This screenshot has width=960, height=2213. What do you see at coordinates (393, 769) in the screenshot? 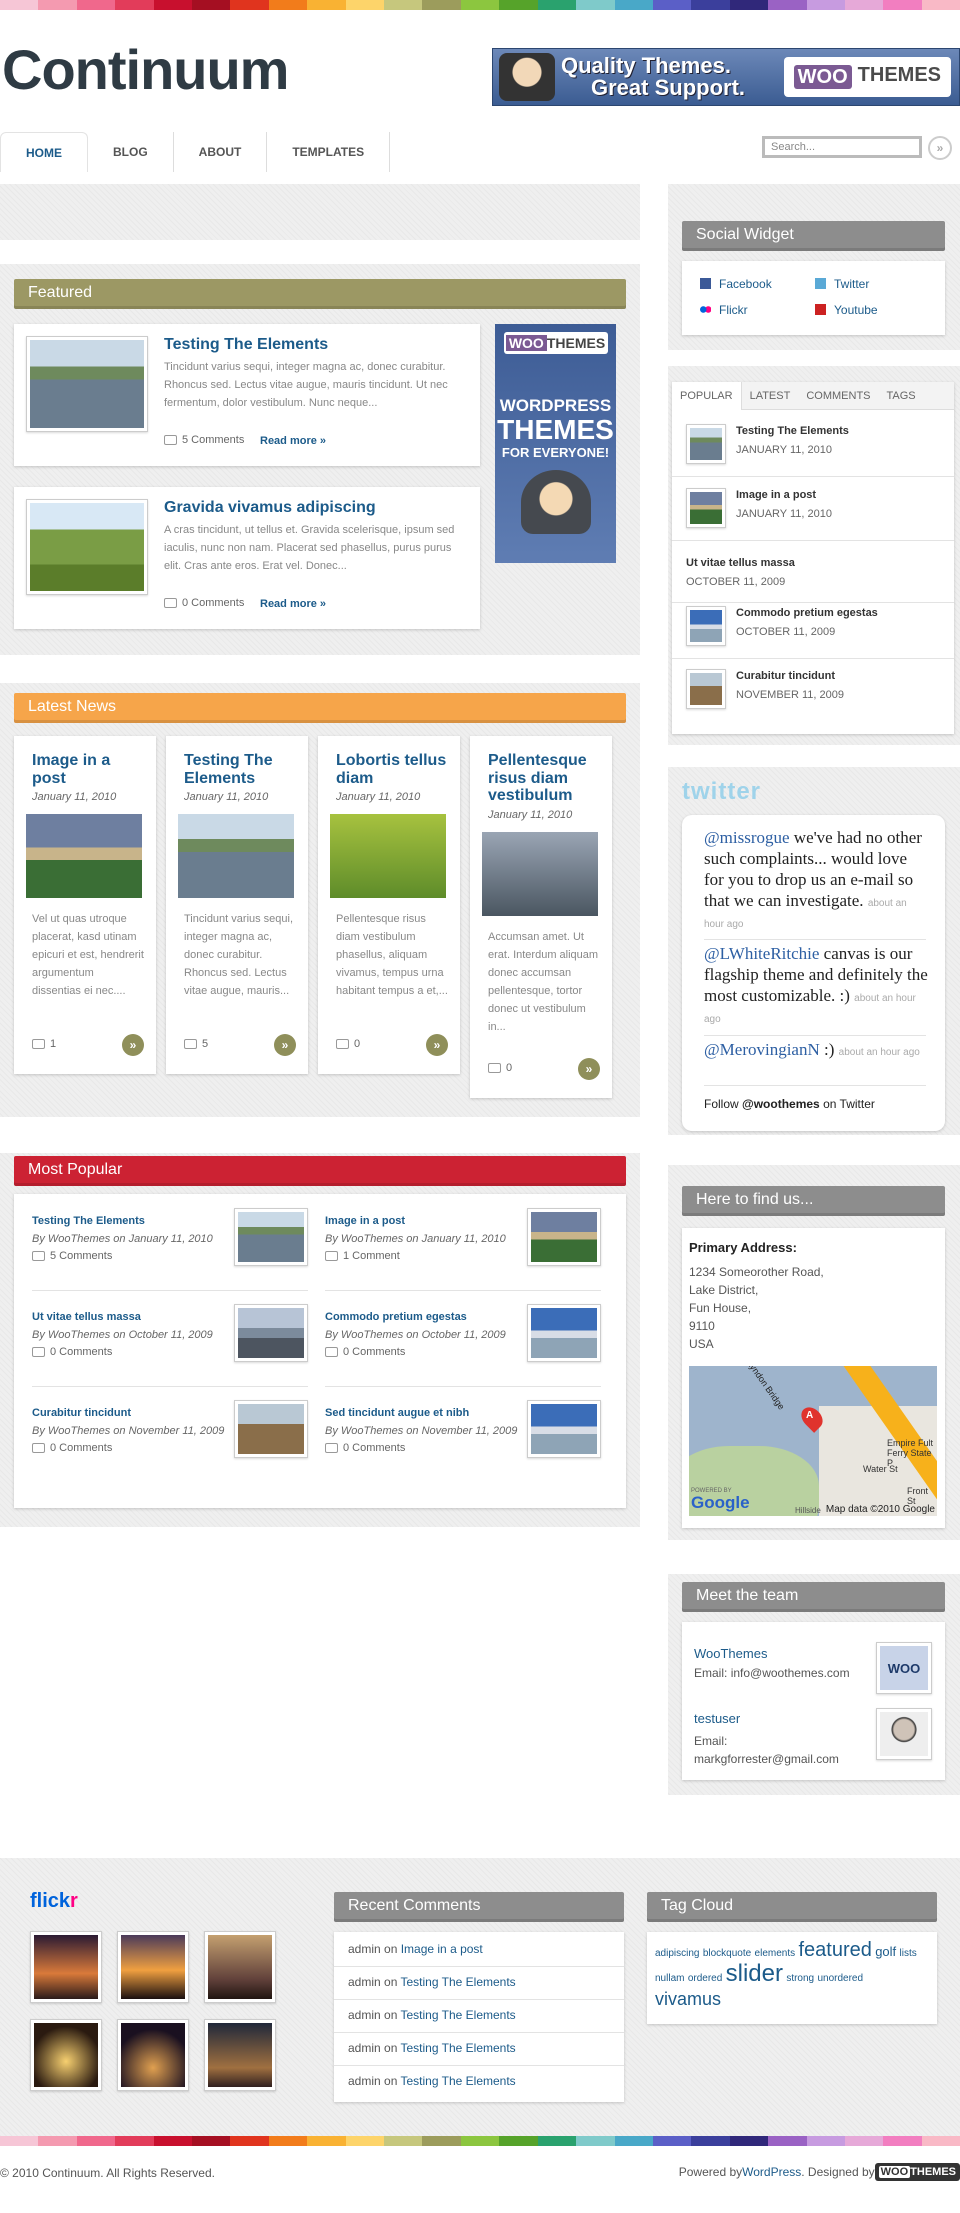
I see `news-title: Lobortis tellus diam` at bounding box center [393, 769].